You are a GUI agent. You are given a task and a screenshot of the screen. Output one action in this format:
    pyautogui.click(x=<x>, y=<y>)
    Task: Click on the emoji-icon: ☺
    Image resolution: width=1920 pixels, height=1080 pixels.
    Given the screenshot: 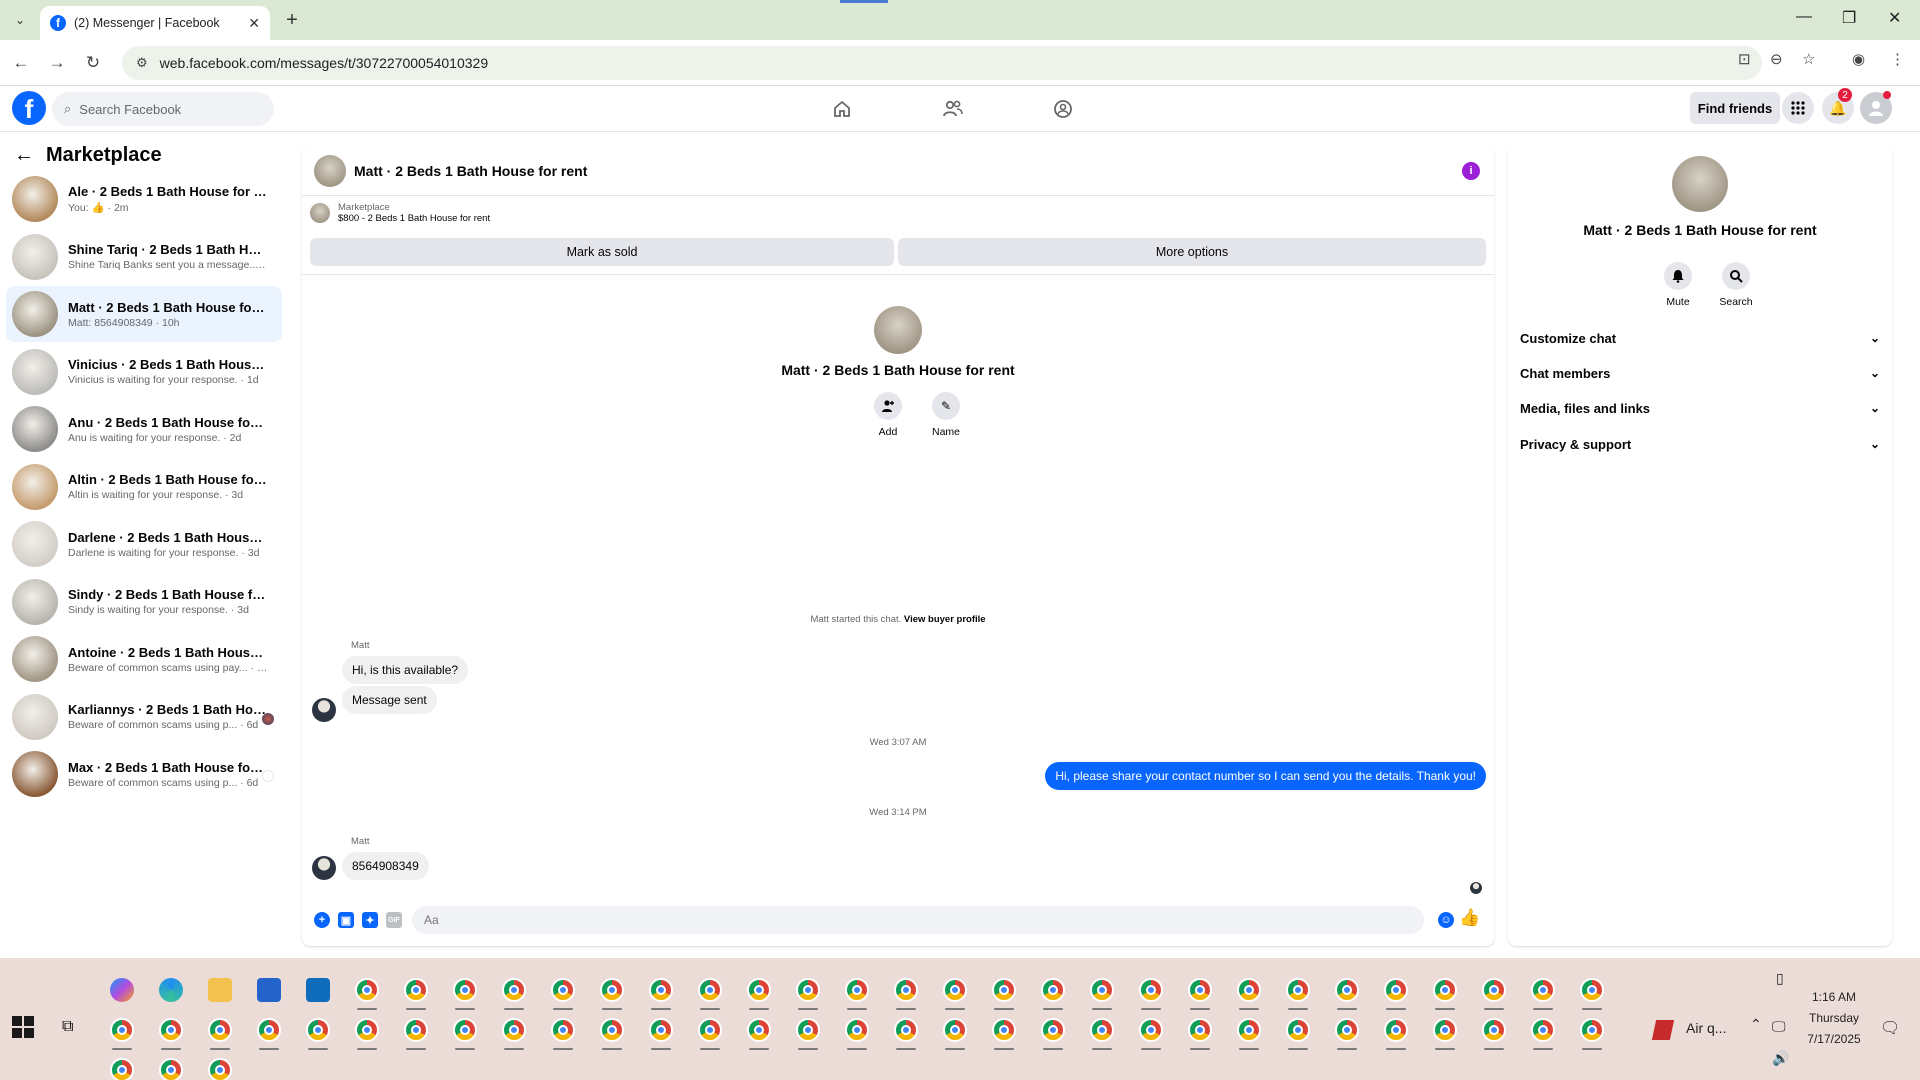 What is the action you would take?
    pyautogui.click(x=1446, y=920)
    